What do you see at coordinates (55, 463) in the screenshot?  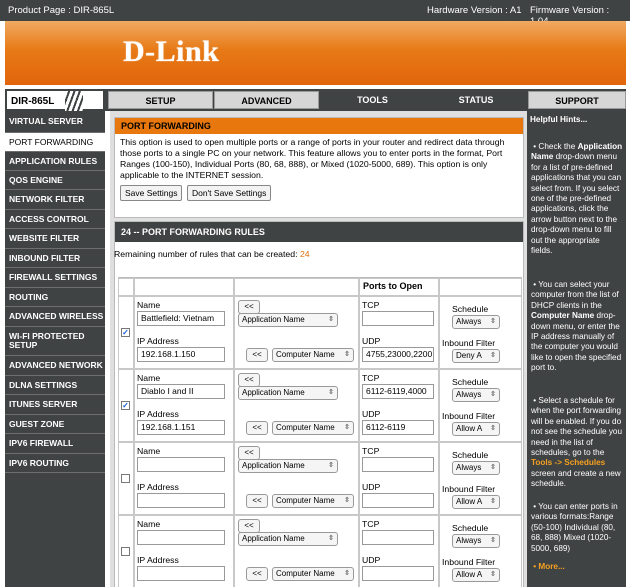 I see `sidebar-item-ipv6-routing: IPV6 ROUTING` at bounding box center [55, 463].